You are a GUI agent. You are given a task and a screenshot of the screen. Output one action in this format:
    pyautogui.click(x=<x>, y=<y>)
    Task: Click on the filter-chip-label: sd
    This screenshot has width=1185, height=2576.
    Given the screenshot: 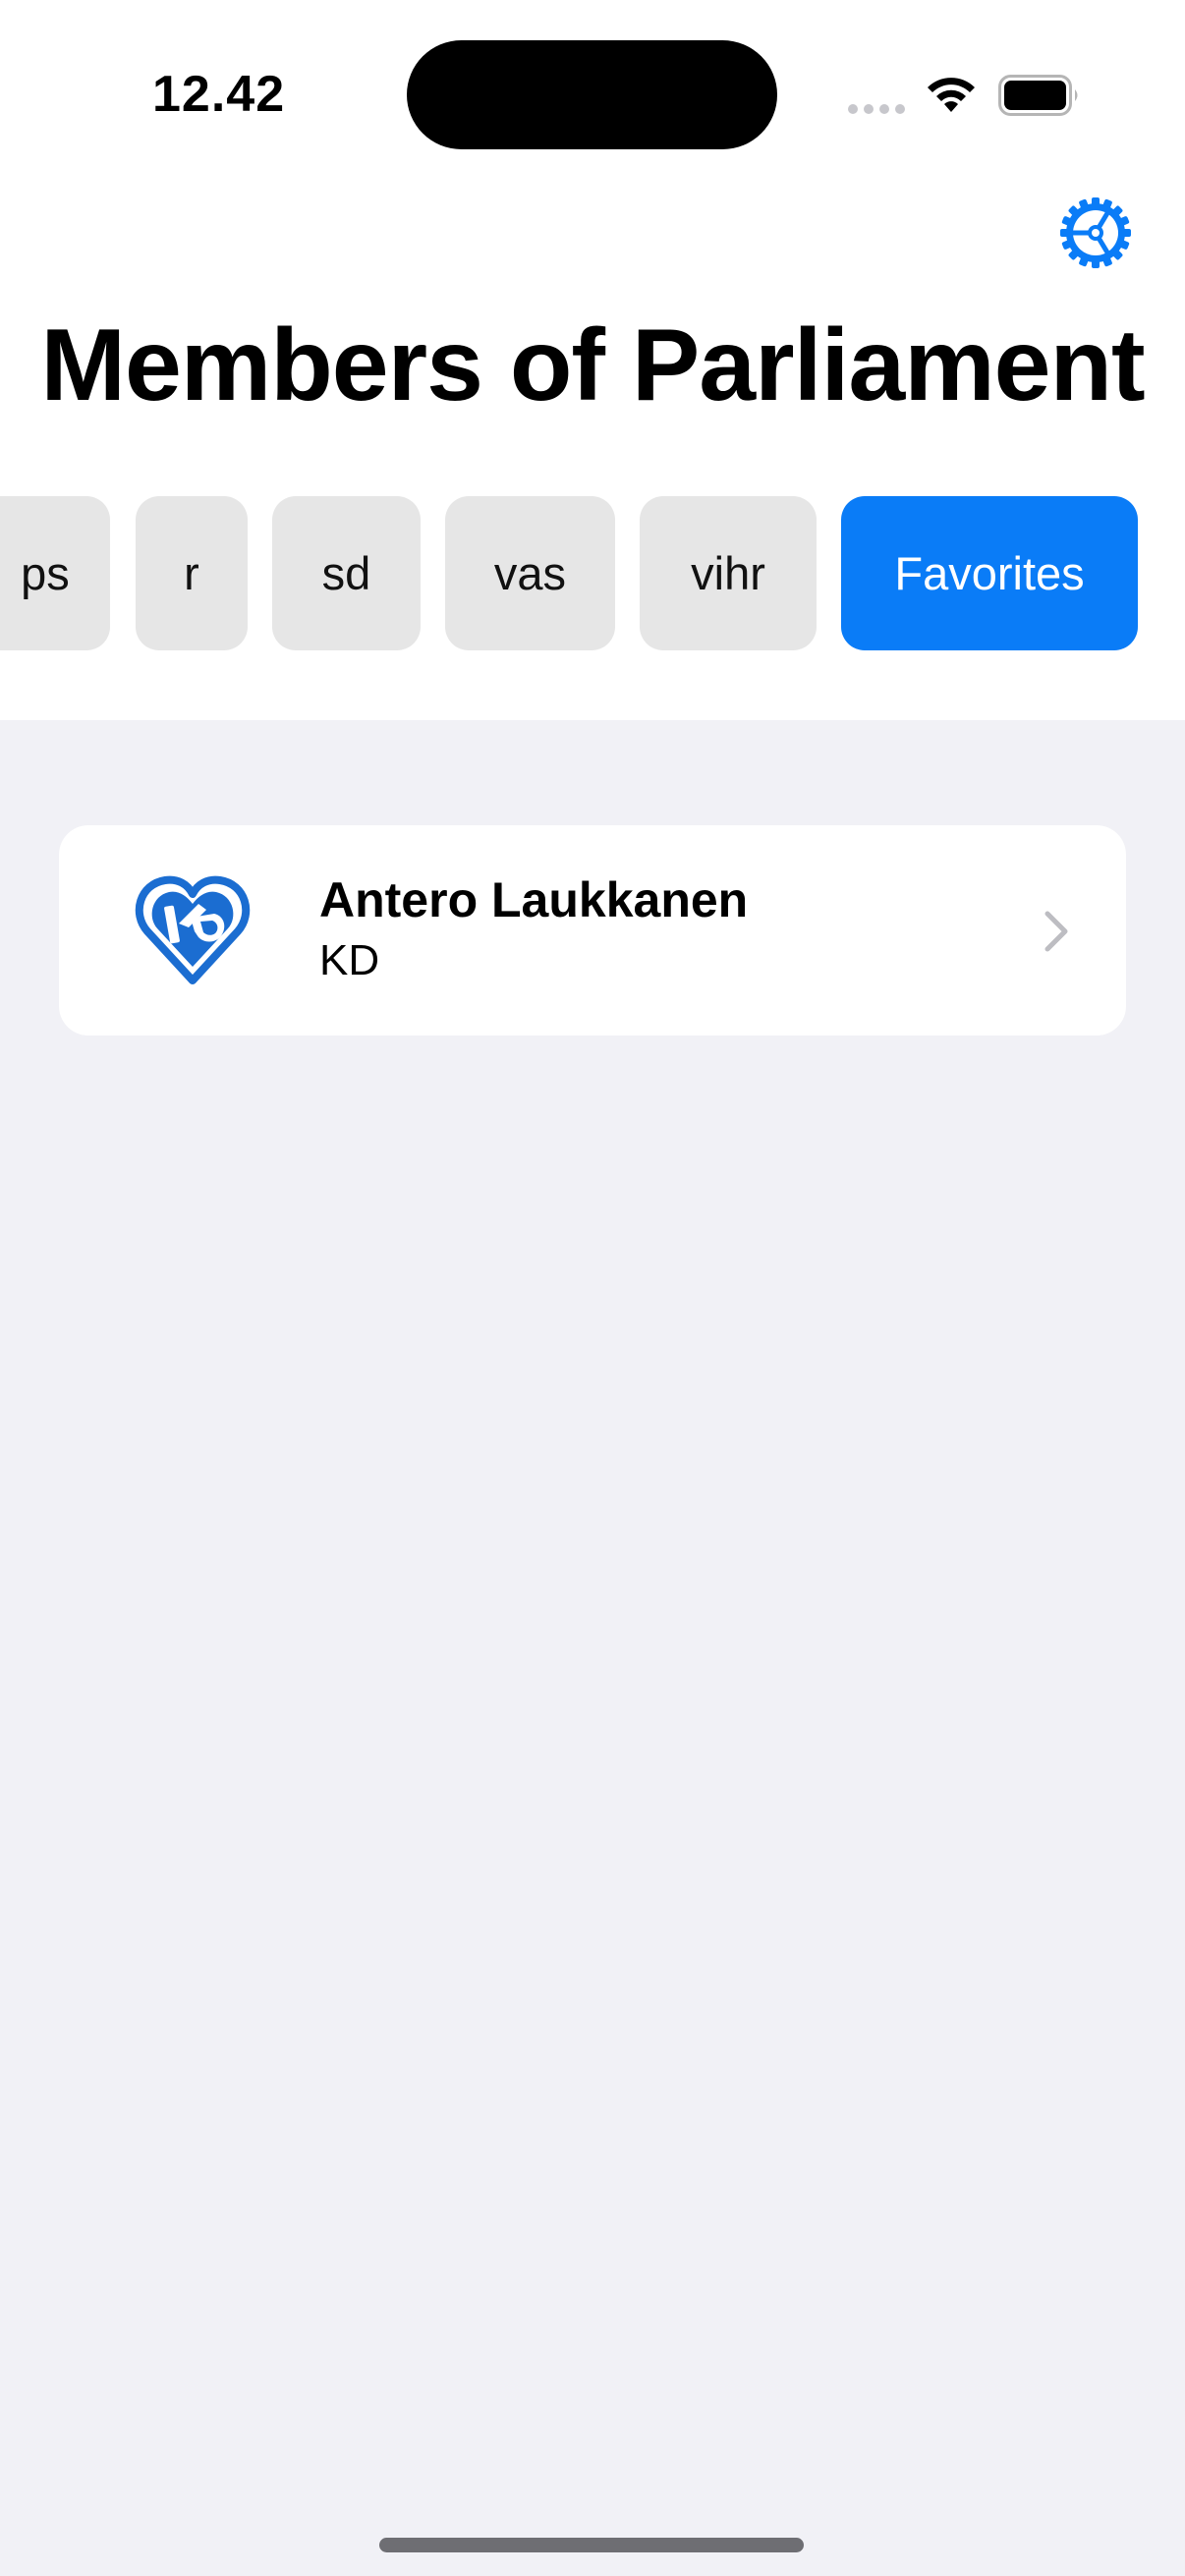 What is the action you would take?
    pyautogui.click(x=346, y=573)
    